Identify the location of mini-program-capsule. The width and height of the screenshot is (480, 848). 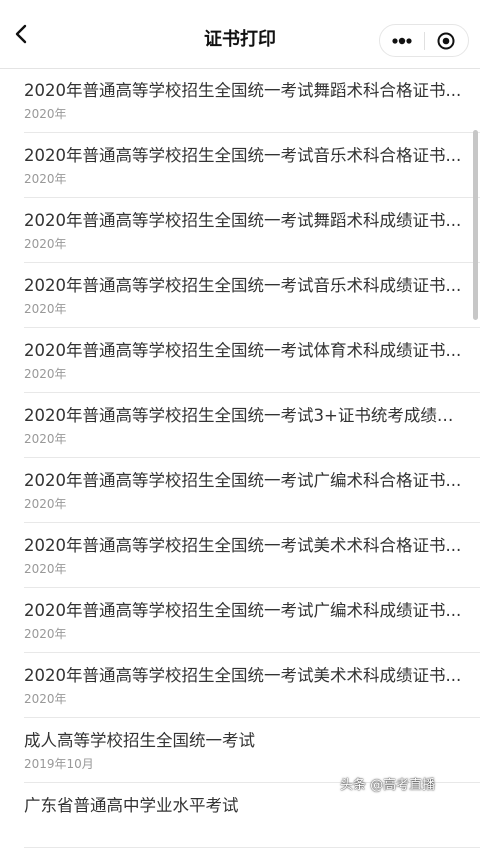
(424, 40).